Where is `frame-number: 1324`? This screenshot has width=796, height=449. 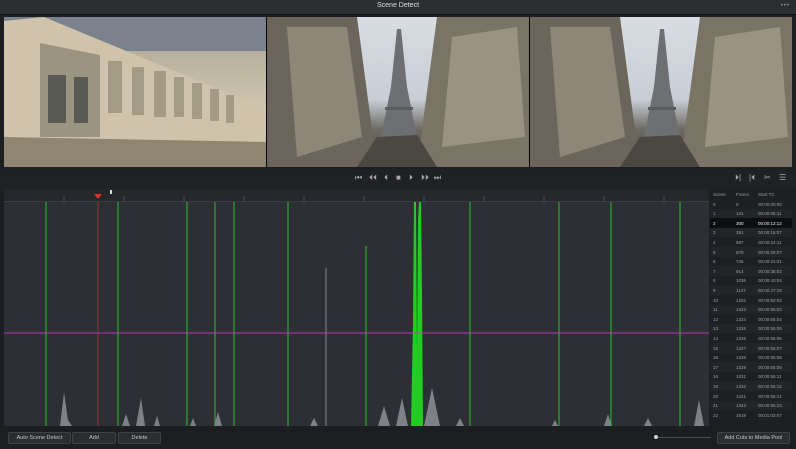 frame-number: 1324 is located at coordinates (741, 319).